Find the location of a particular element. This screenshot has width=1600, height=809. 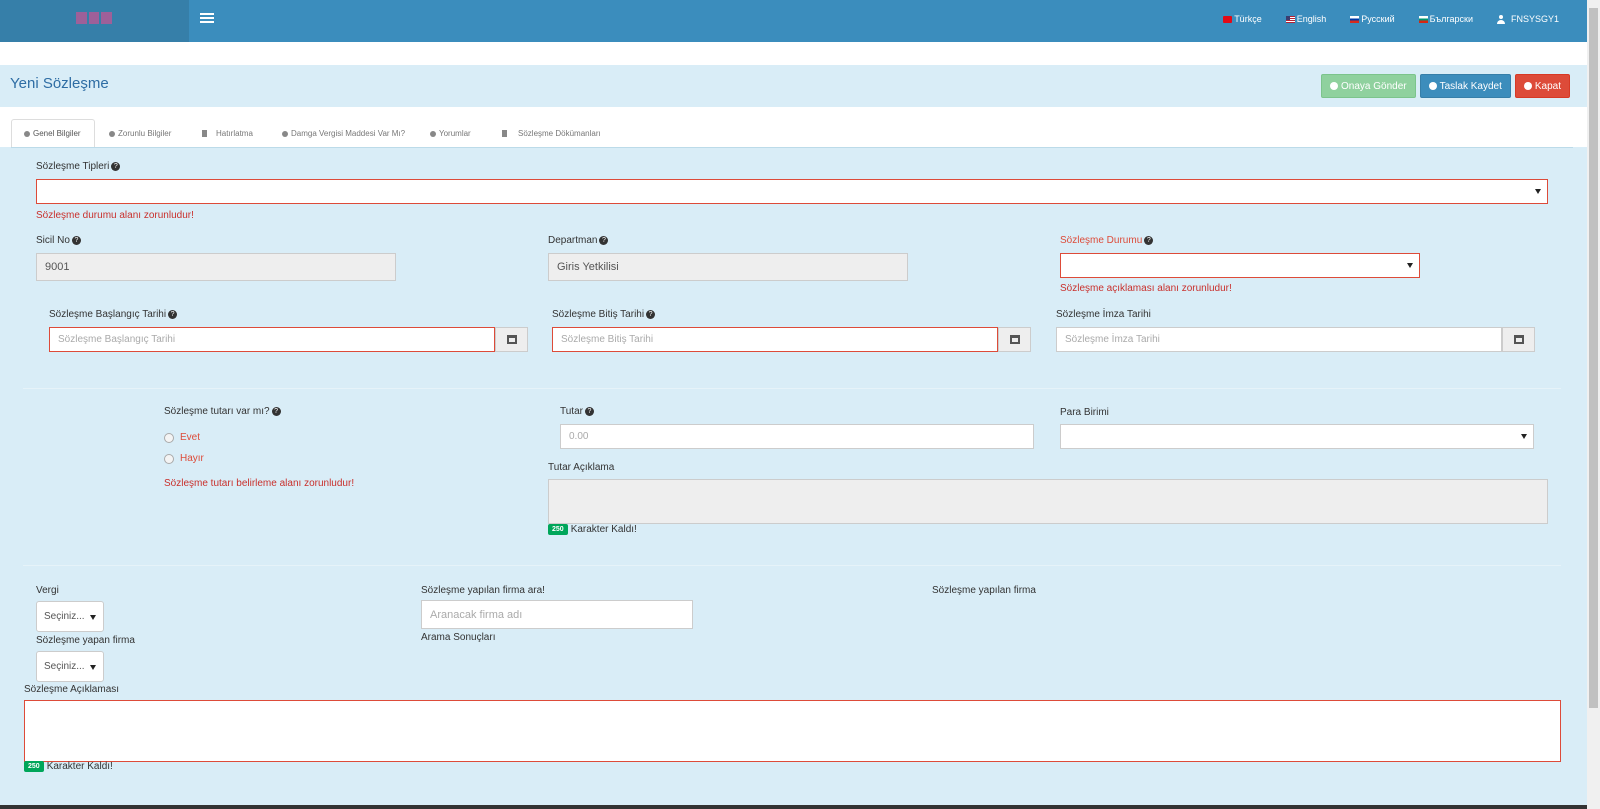

file-icon is located at coordinates (504, 133).